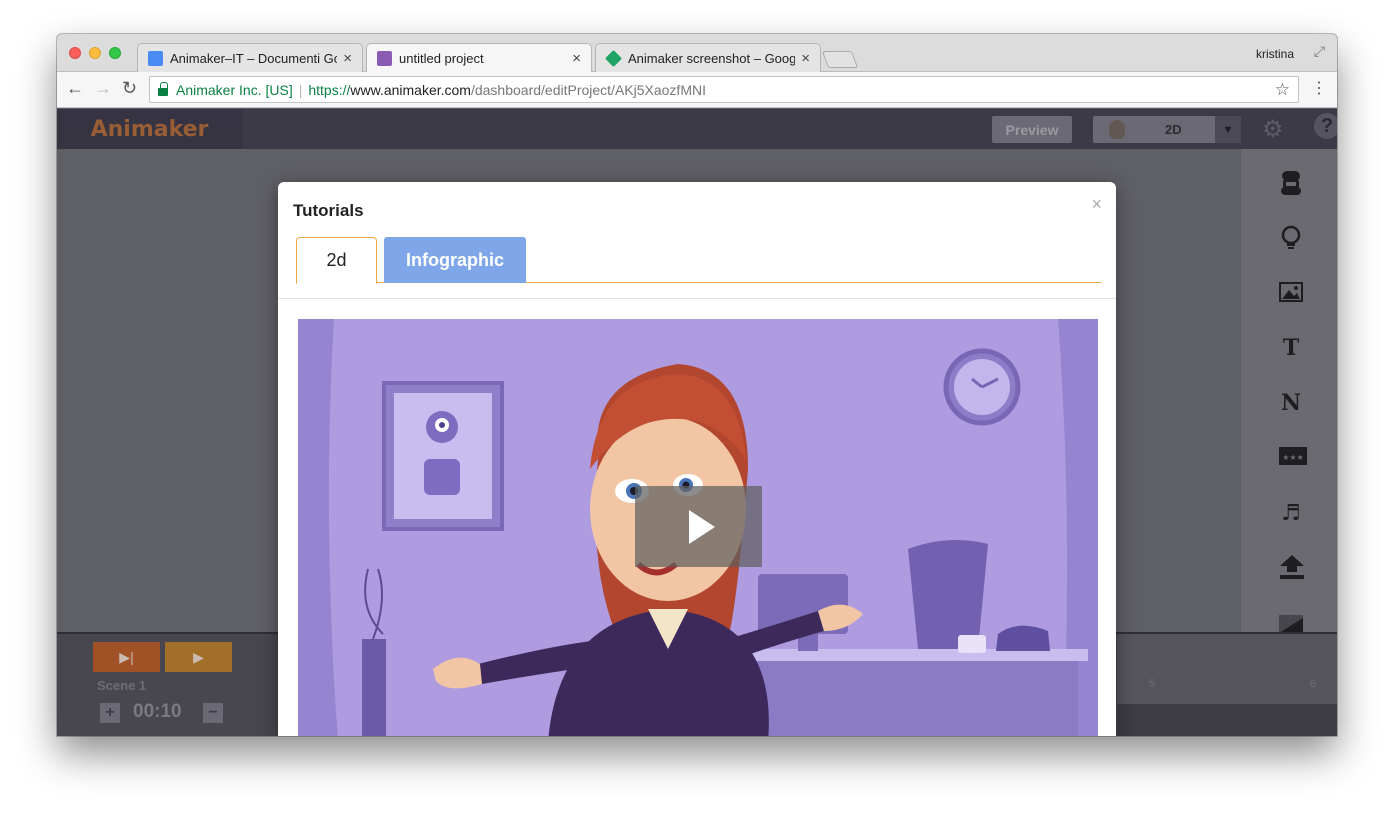 The image size is (1394, 815). I want to click on docs-icon, so click(155, 58).